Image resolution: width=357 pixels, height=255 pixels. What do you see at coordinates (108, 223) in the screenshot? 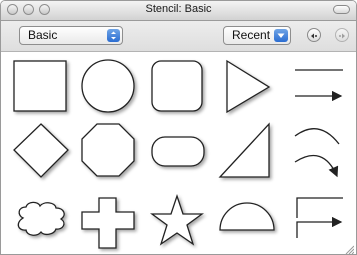
I see `cross-shape` at bounding box center [108, 223].